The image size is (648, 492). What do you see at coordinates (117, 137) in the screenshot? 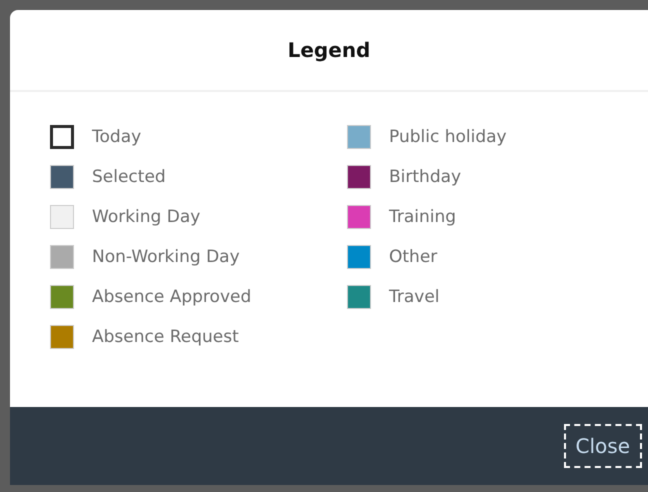
I see `legend-label: Today` at bounding box center [117, 137].